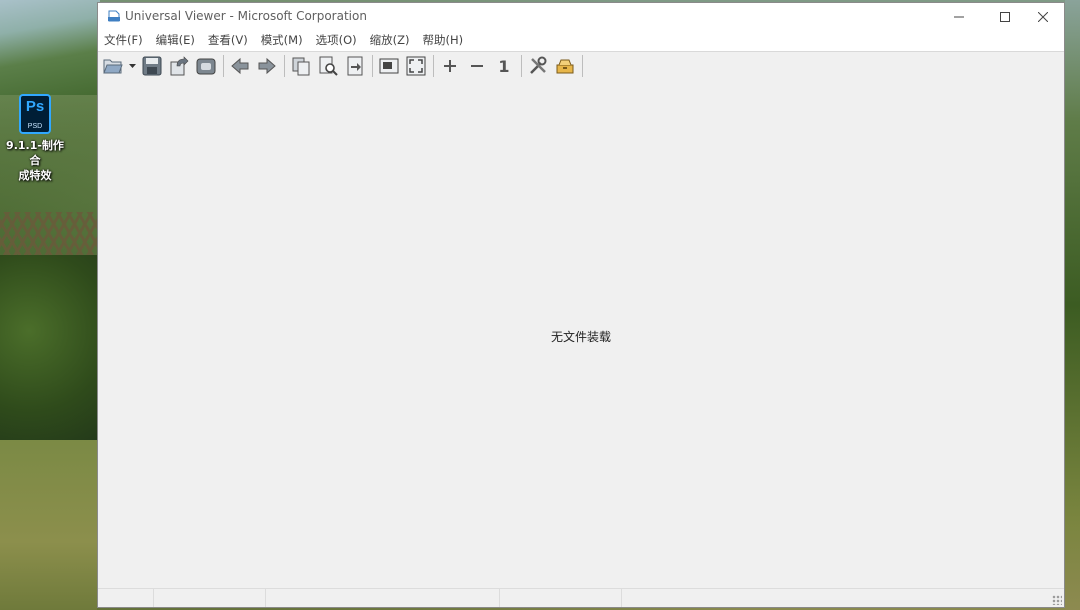  I want to click on menu-options: 选项(O), so click(340, 41).